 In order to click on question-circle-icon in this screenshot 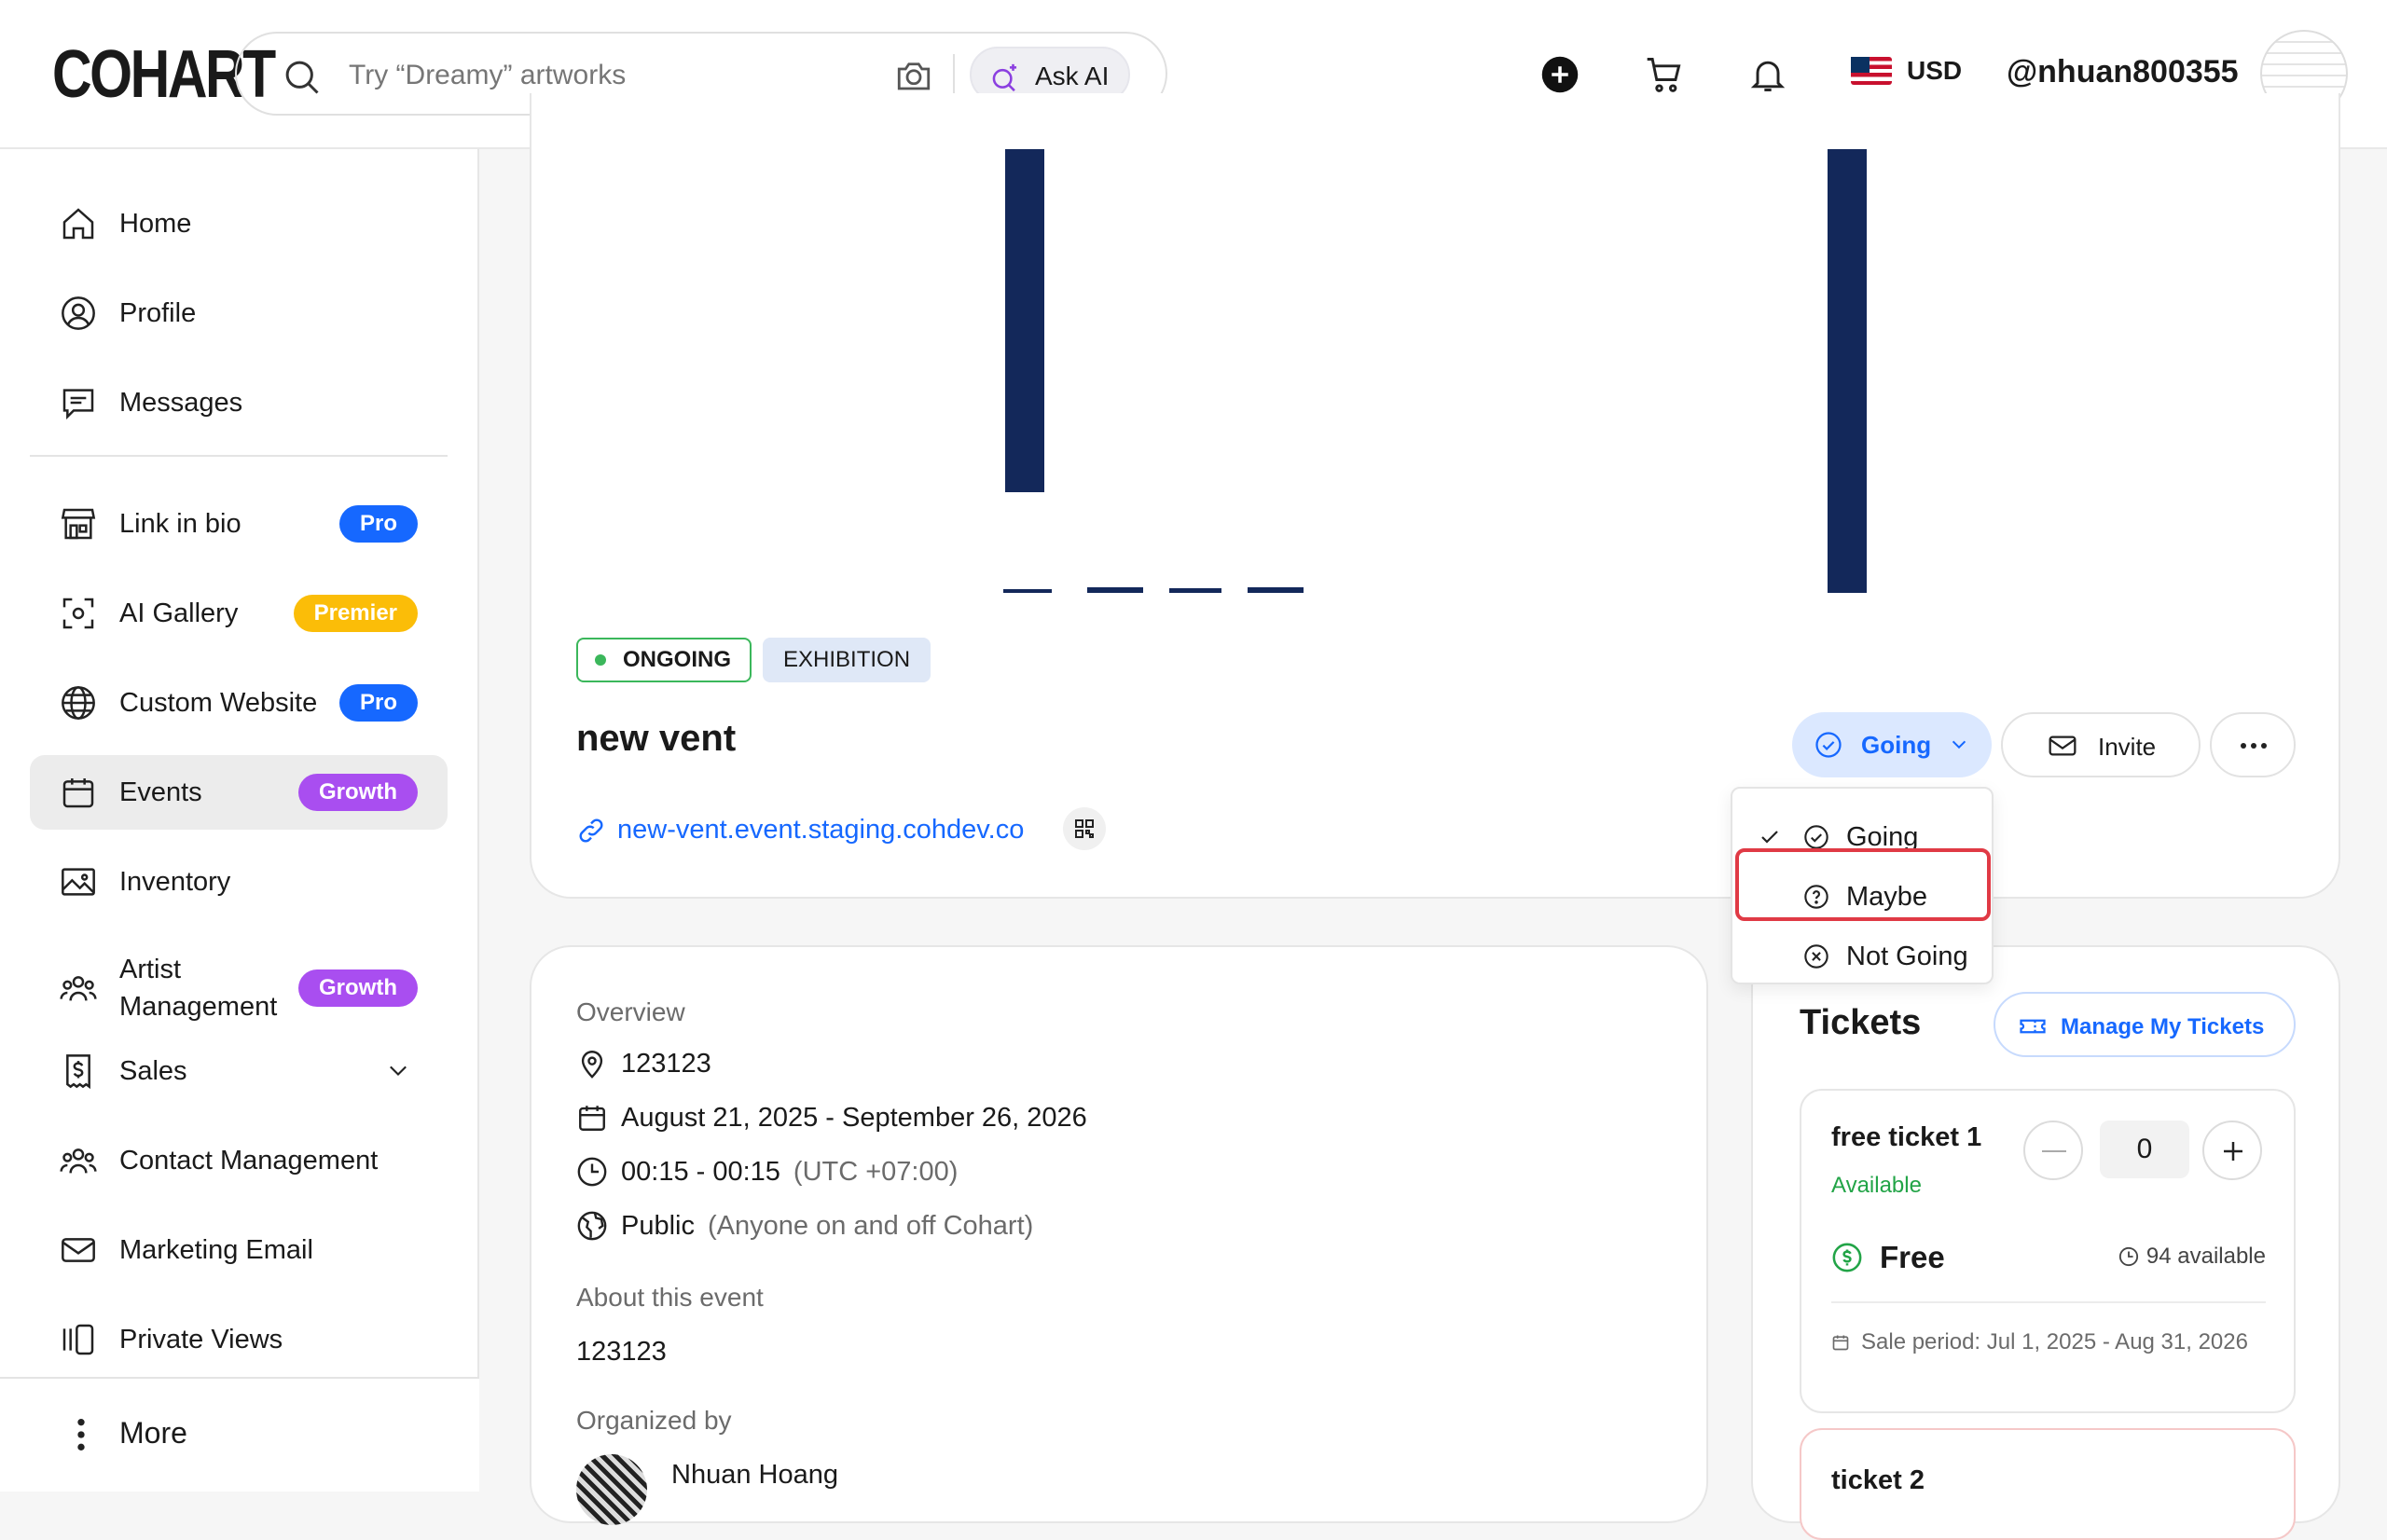, I will do `click(1816, 897)`.